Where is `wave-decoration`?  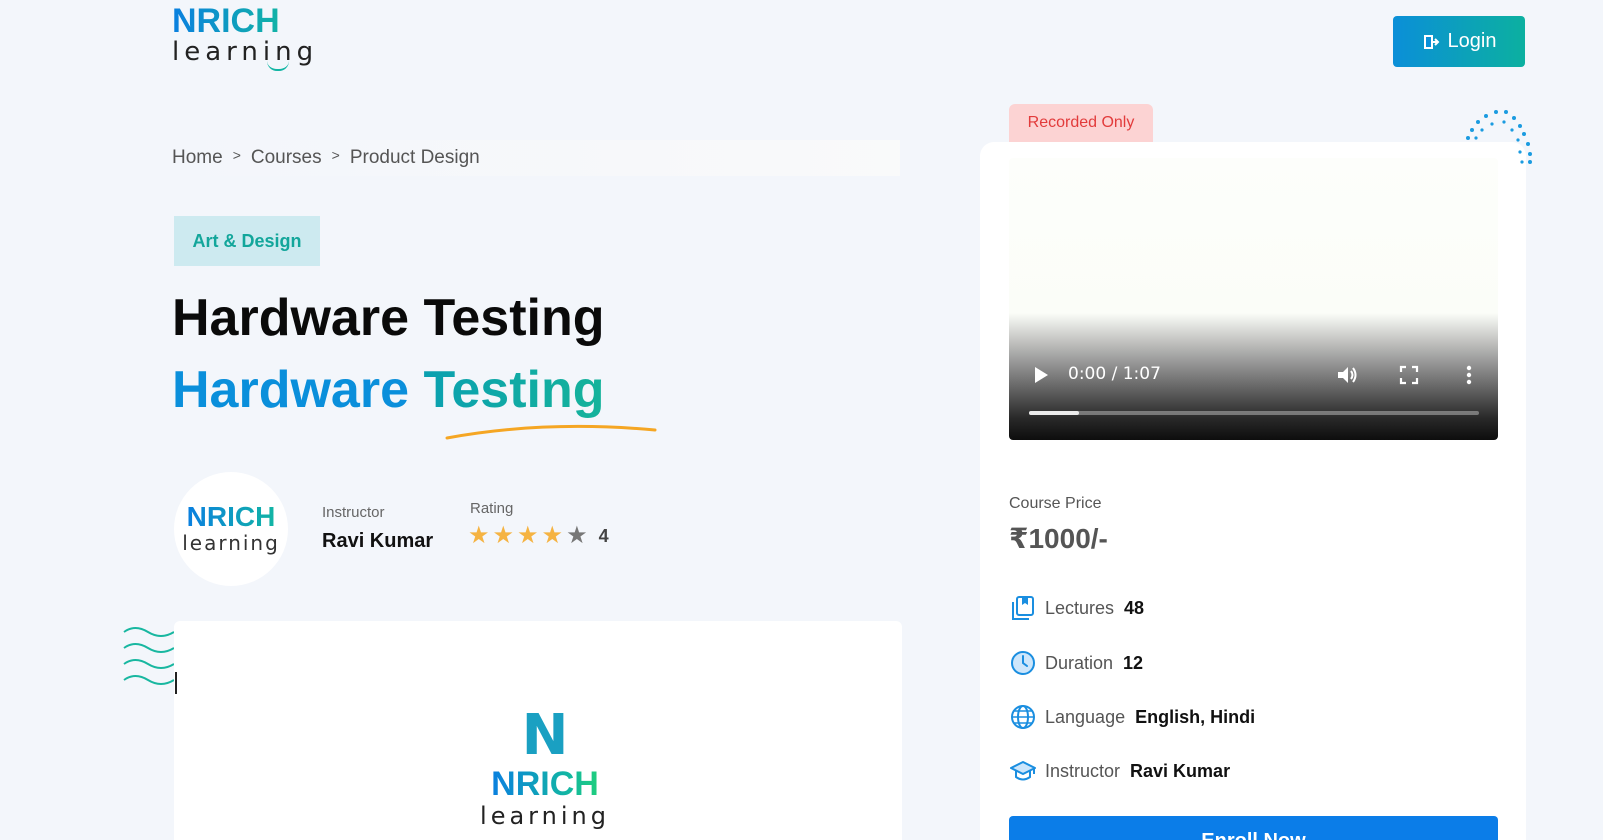 wave-decoration is located at coordinates (149, 656).